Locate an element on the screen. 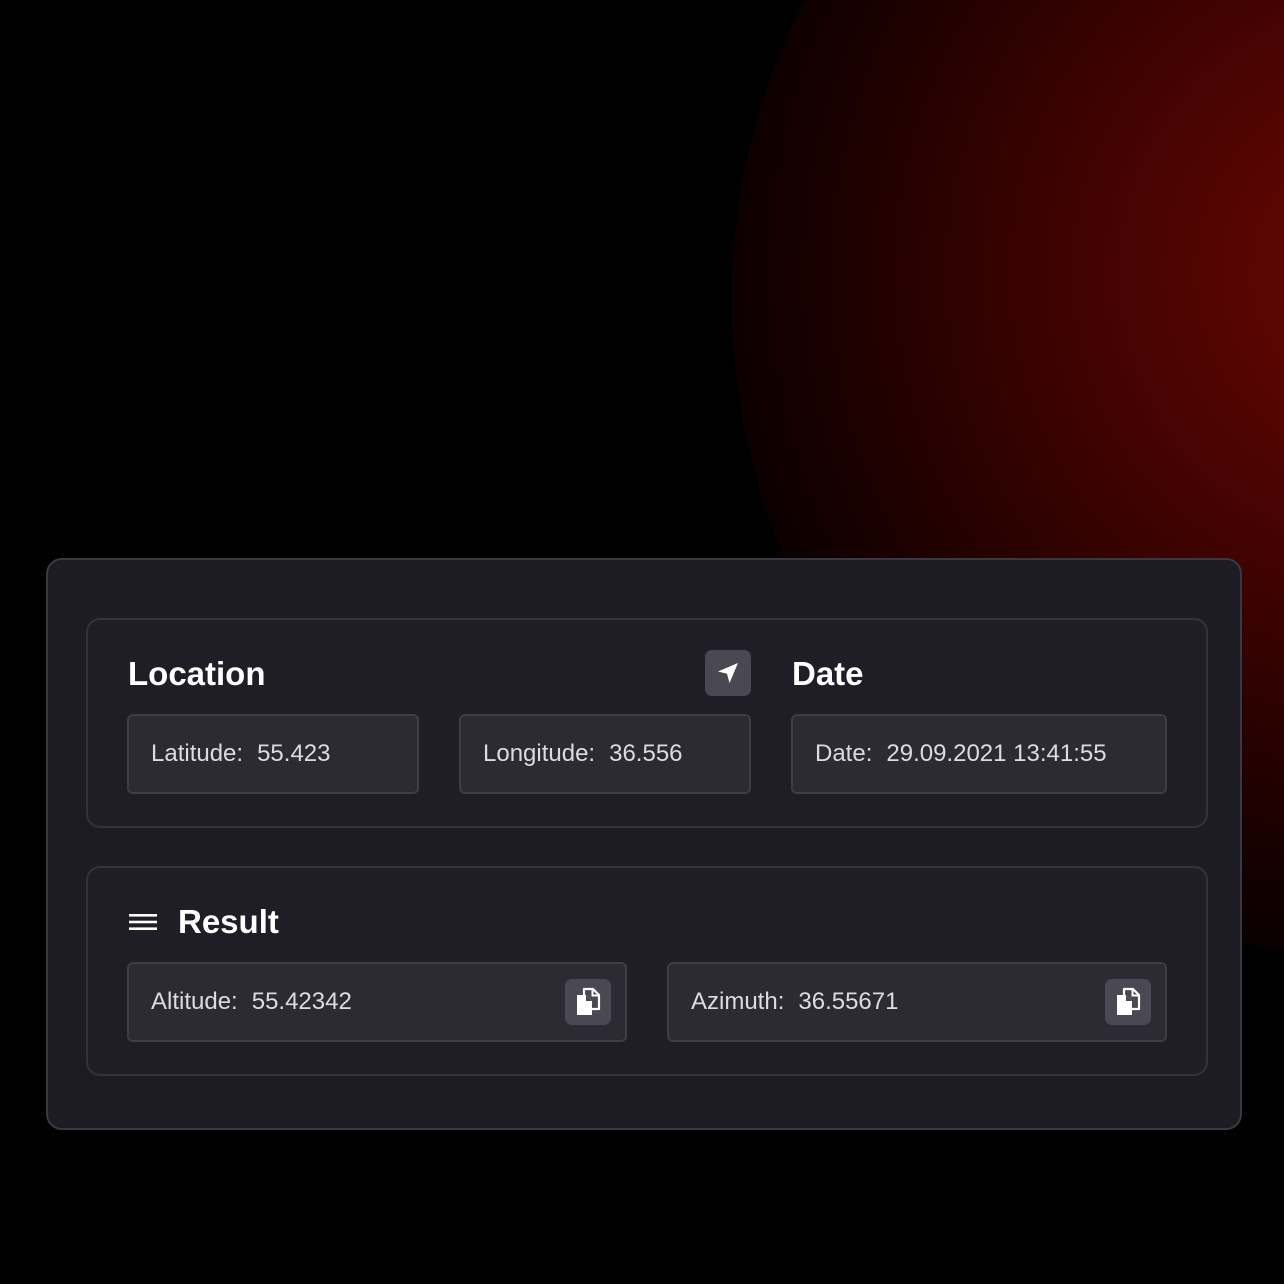 Image resolution: width=1284 pixels, height=1284 pixels. azimuth-label: Azimuth: is located at coordinates (738, 1001).